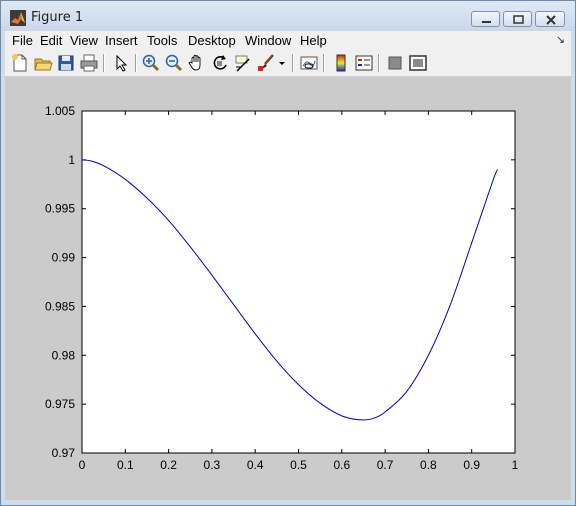 Image resolution: width=576 pixels, height=506 pixels. Describe the element at coordinates (428, 465) in the screenshot. I see `x-tick-label: 0.8` at that location.